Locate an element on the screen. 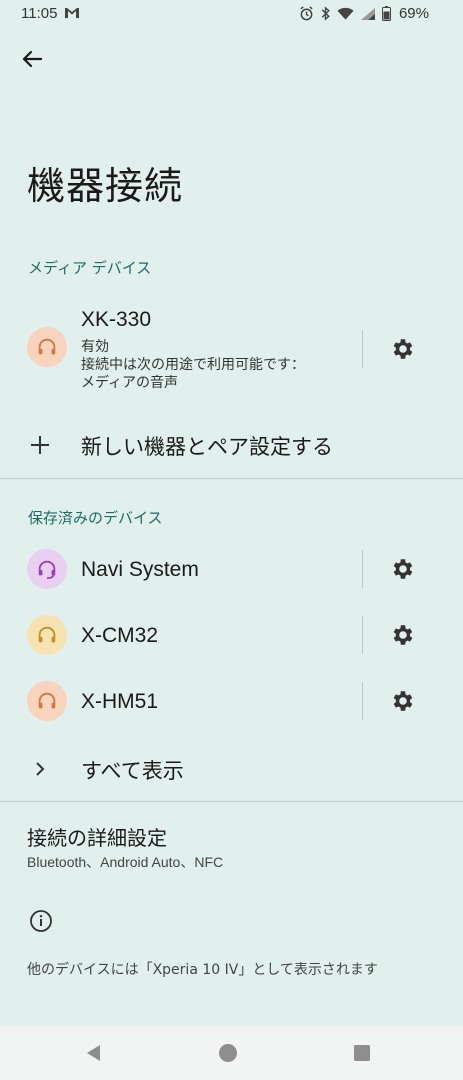 The height and width of the screenshot is (1080, 463). nav-home-icon is located at coordinates (228, 1053).